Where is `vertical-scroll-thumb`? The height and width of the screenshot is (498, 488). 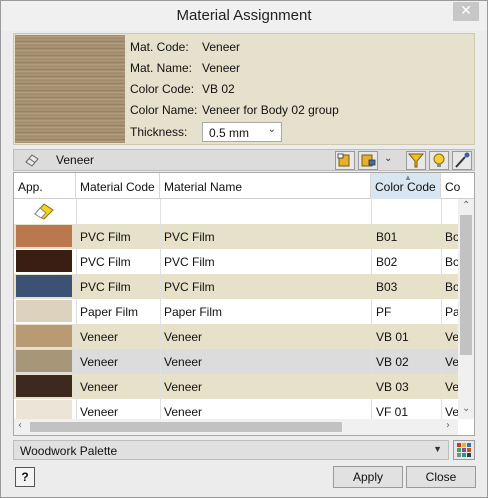
vertical-scroll-thumb is located at coordinates (466, 285).